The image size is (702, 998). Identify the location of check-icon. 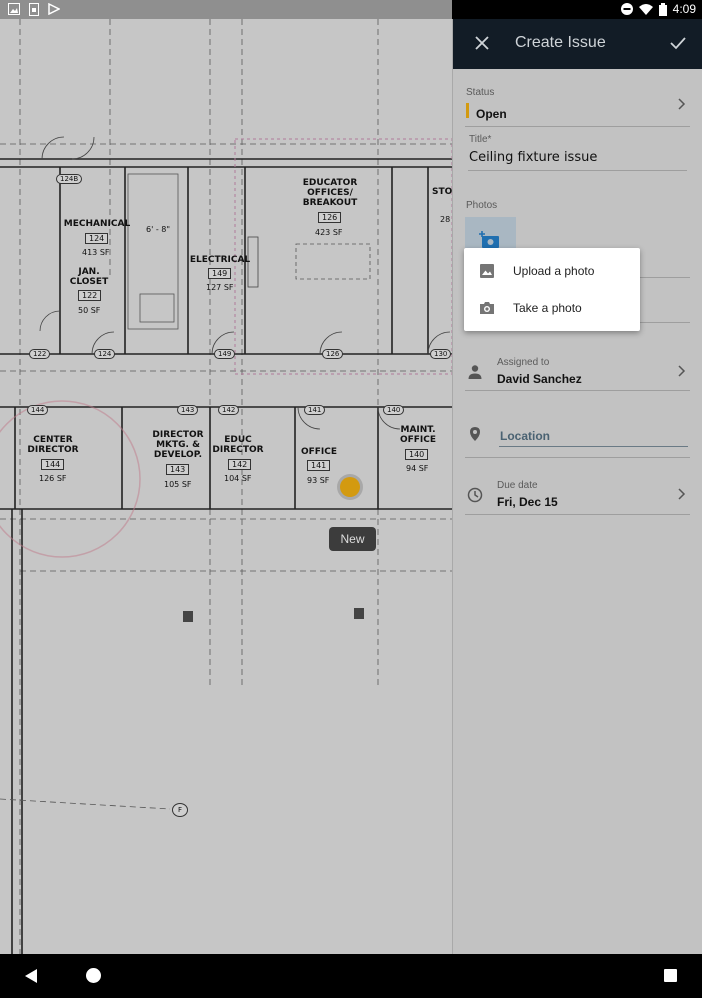
(678, 43).